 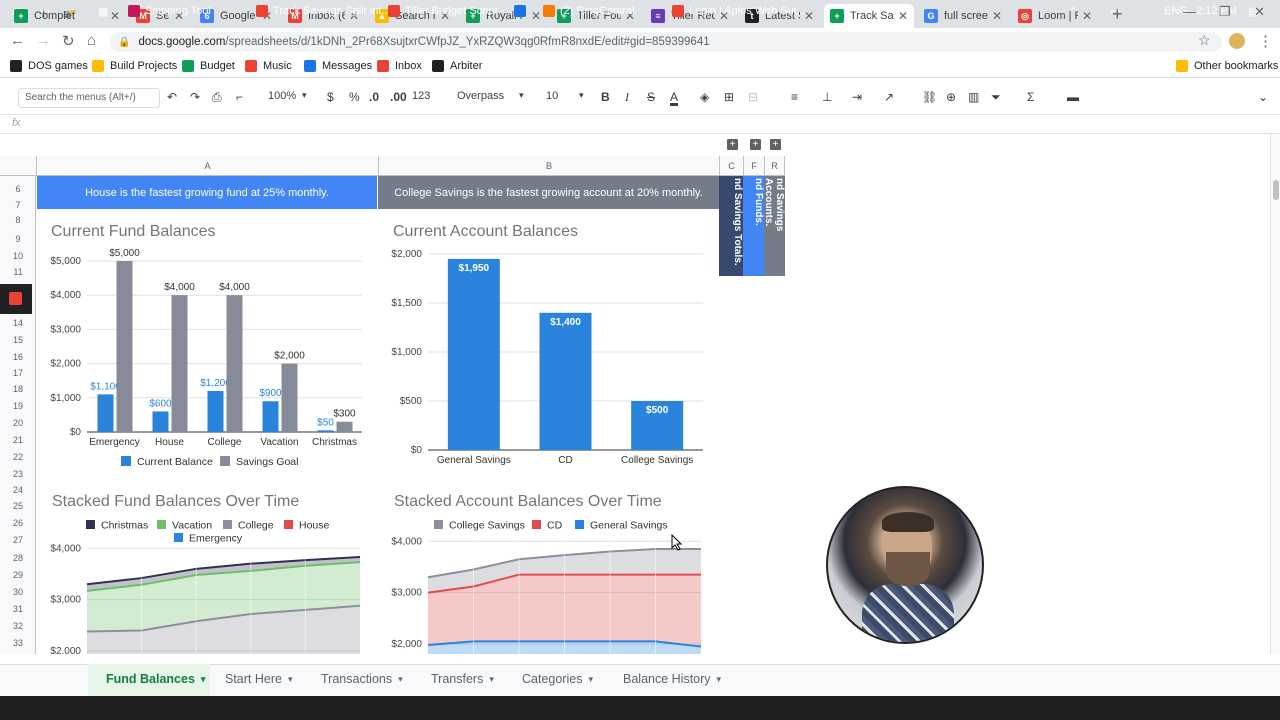 What do you see at coordinates (522, 11) in the screenshot?
I see `taskbar-item` at bounding box center [522, 11].